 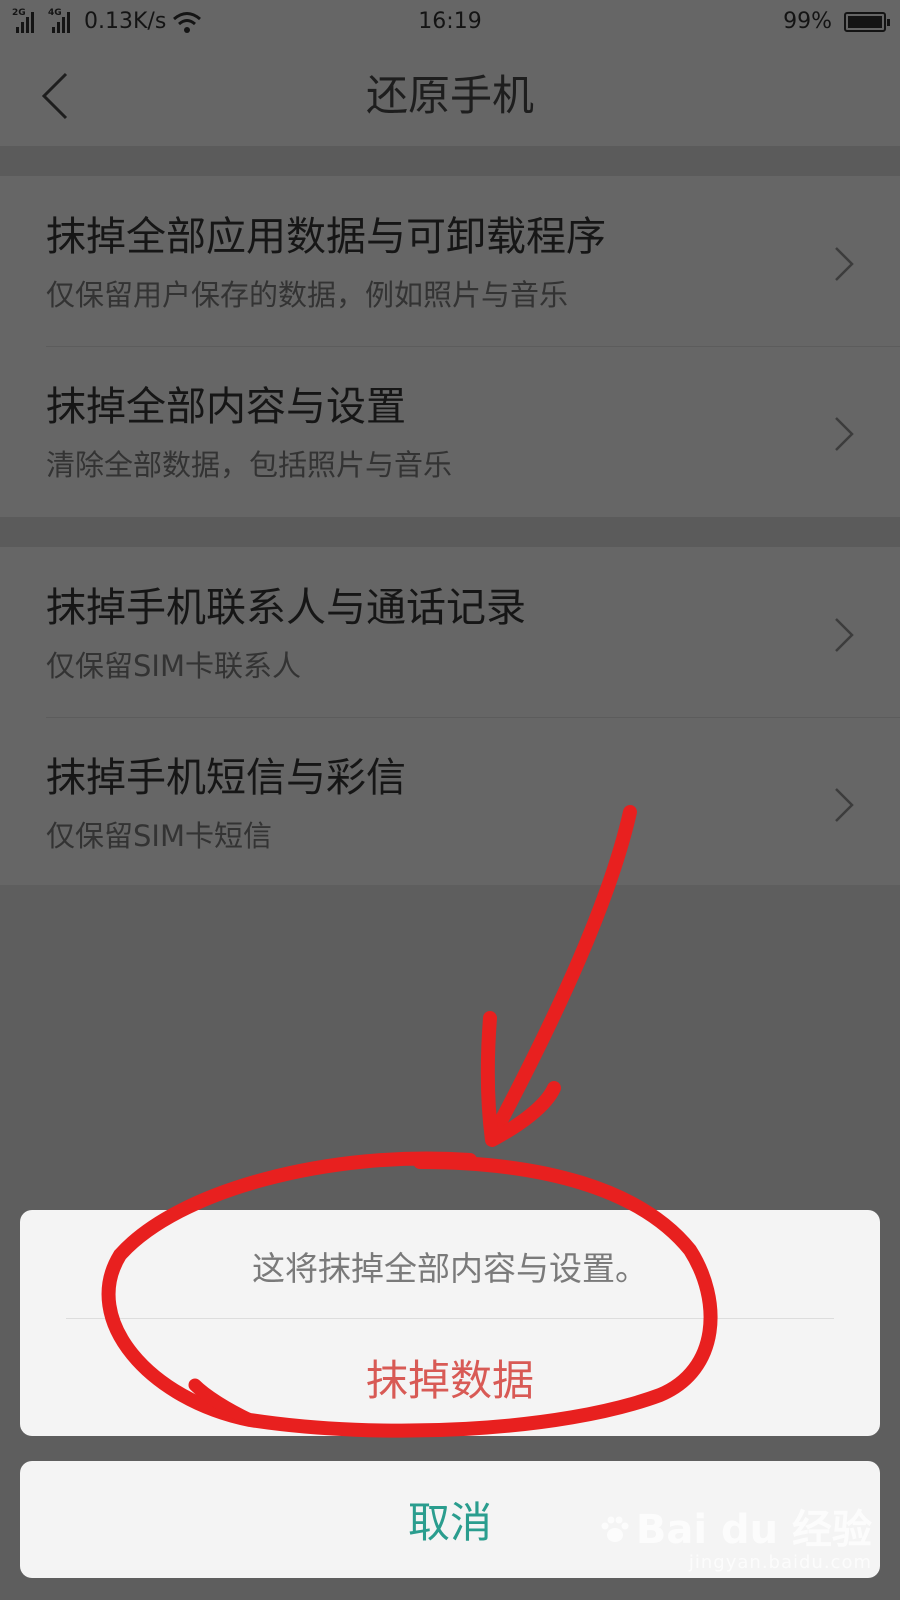 I want to click on option-subtitle: 仅保留用户保存的数据，例如照片与音乐, so click(x=307, y=295).